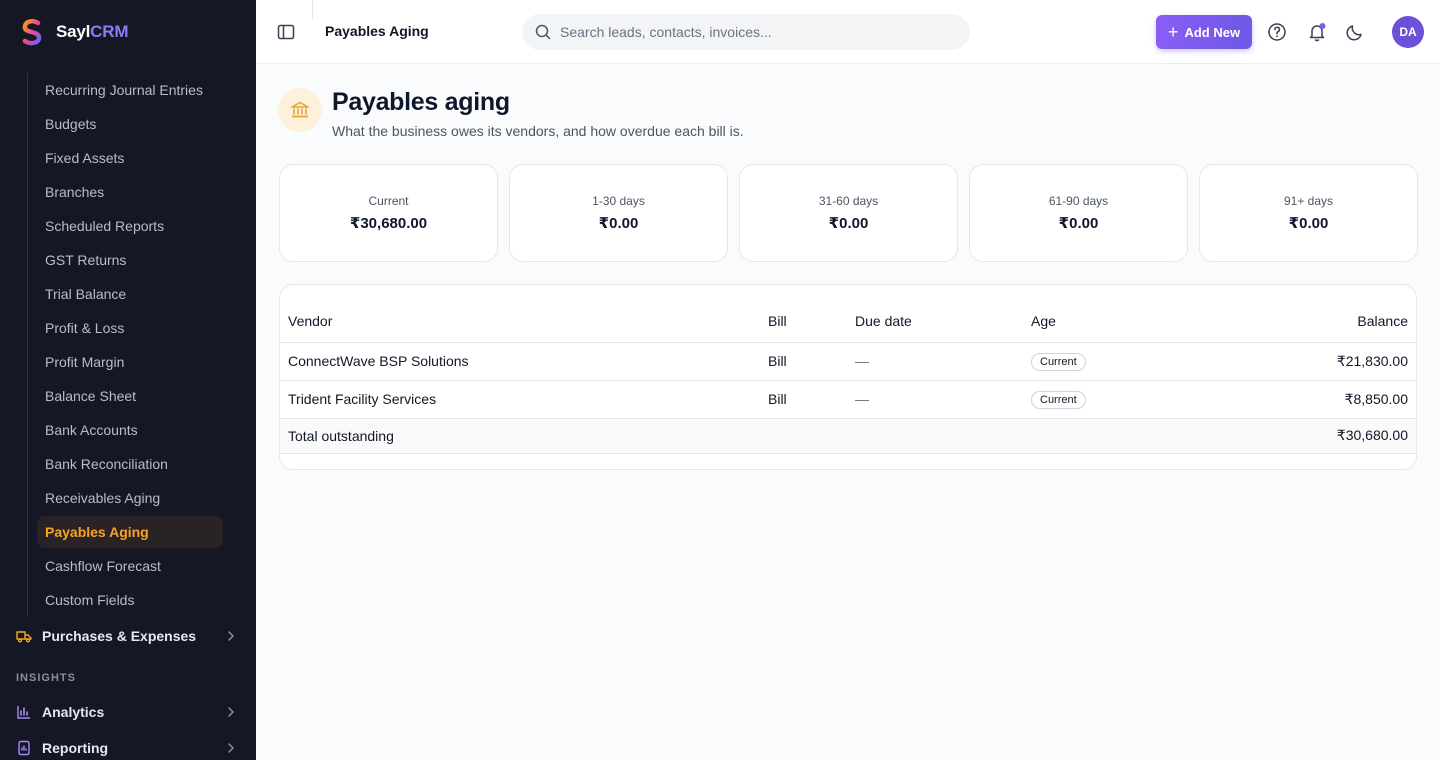 The height and width of the screenshot is (760, 1440). Describe the element at coordinates (1319, 399) in the screenshot. I see `balance-cell: ₹8,850.00` at that location.